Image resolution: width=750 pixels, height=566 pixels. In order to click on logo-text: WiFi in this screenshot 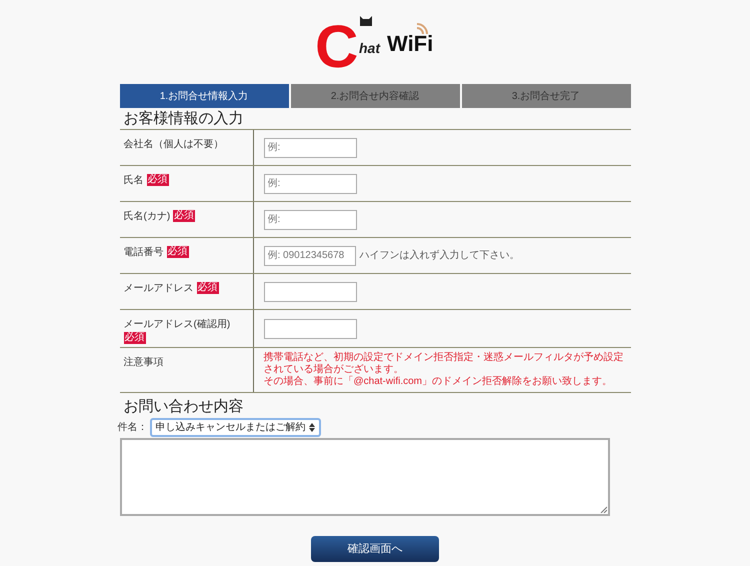, I will do `click(410, 44)`.